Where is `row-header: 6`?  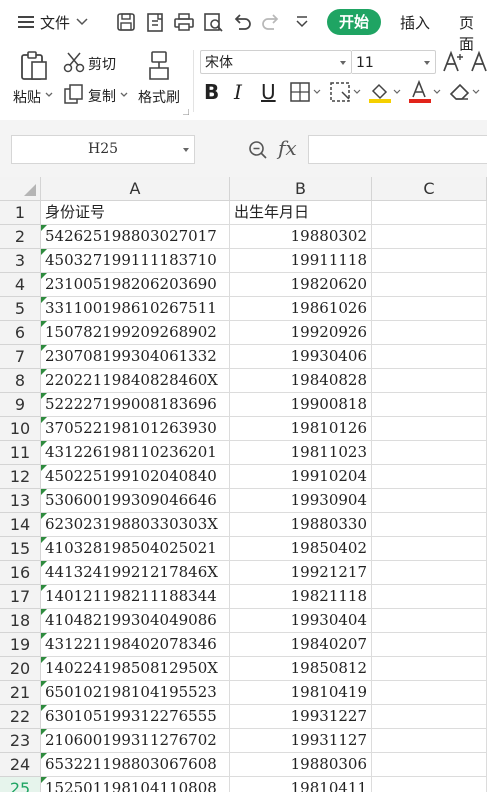 row-header: 6 is located at coordinates (20, 333).